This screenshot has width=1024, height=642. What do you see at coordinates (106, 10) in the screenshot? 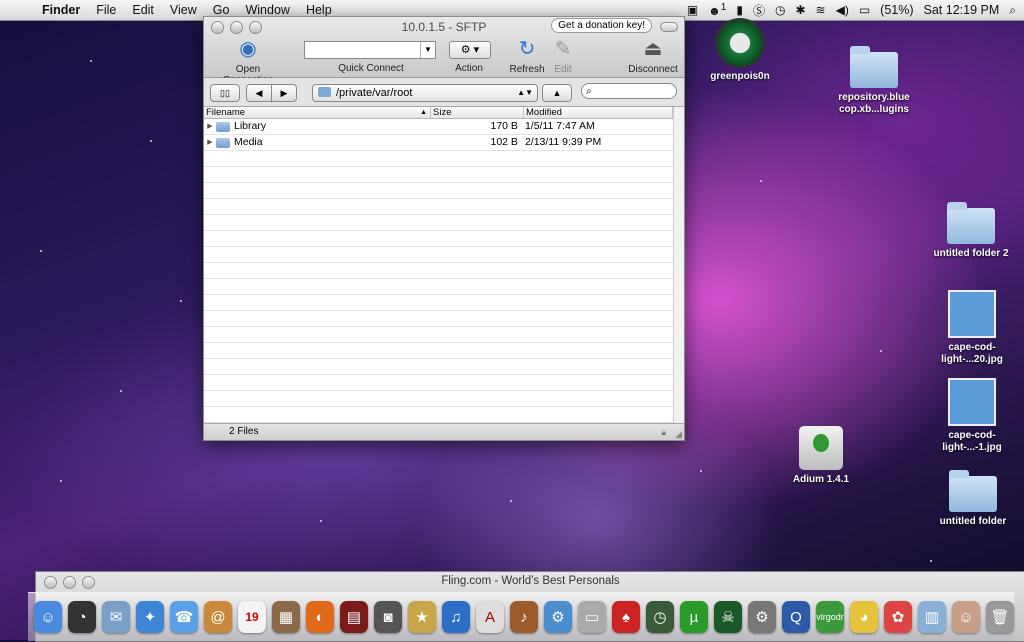
I see `menu-file: File` at bounding box center [106, 10].